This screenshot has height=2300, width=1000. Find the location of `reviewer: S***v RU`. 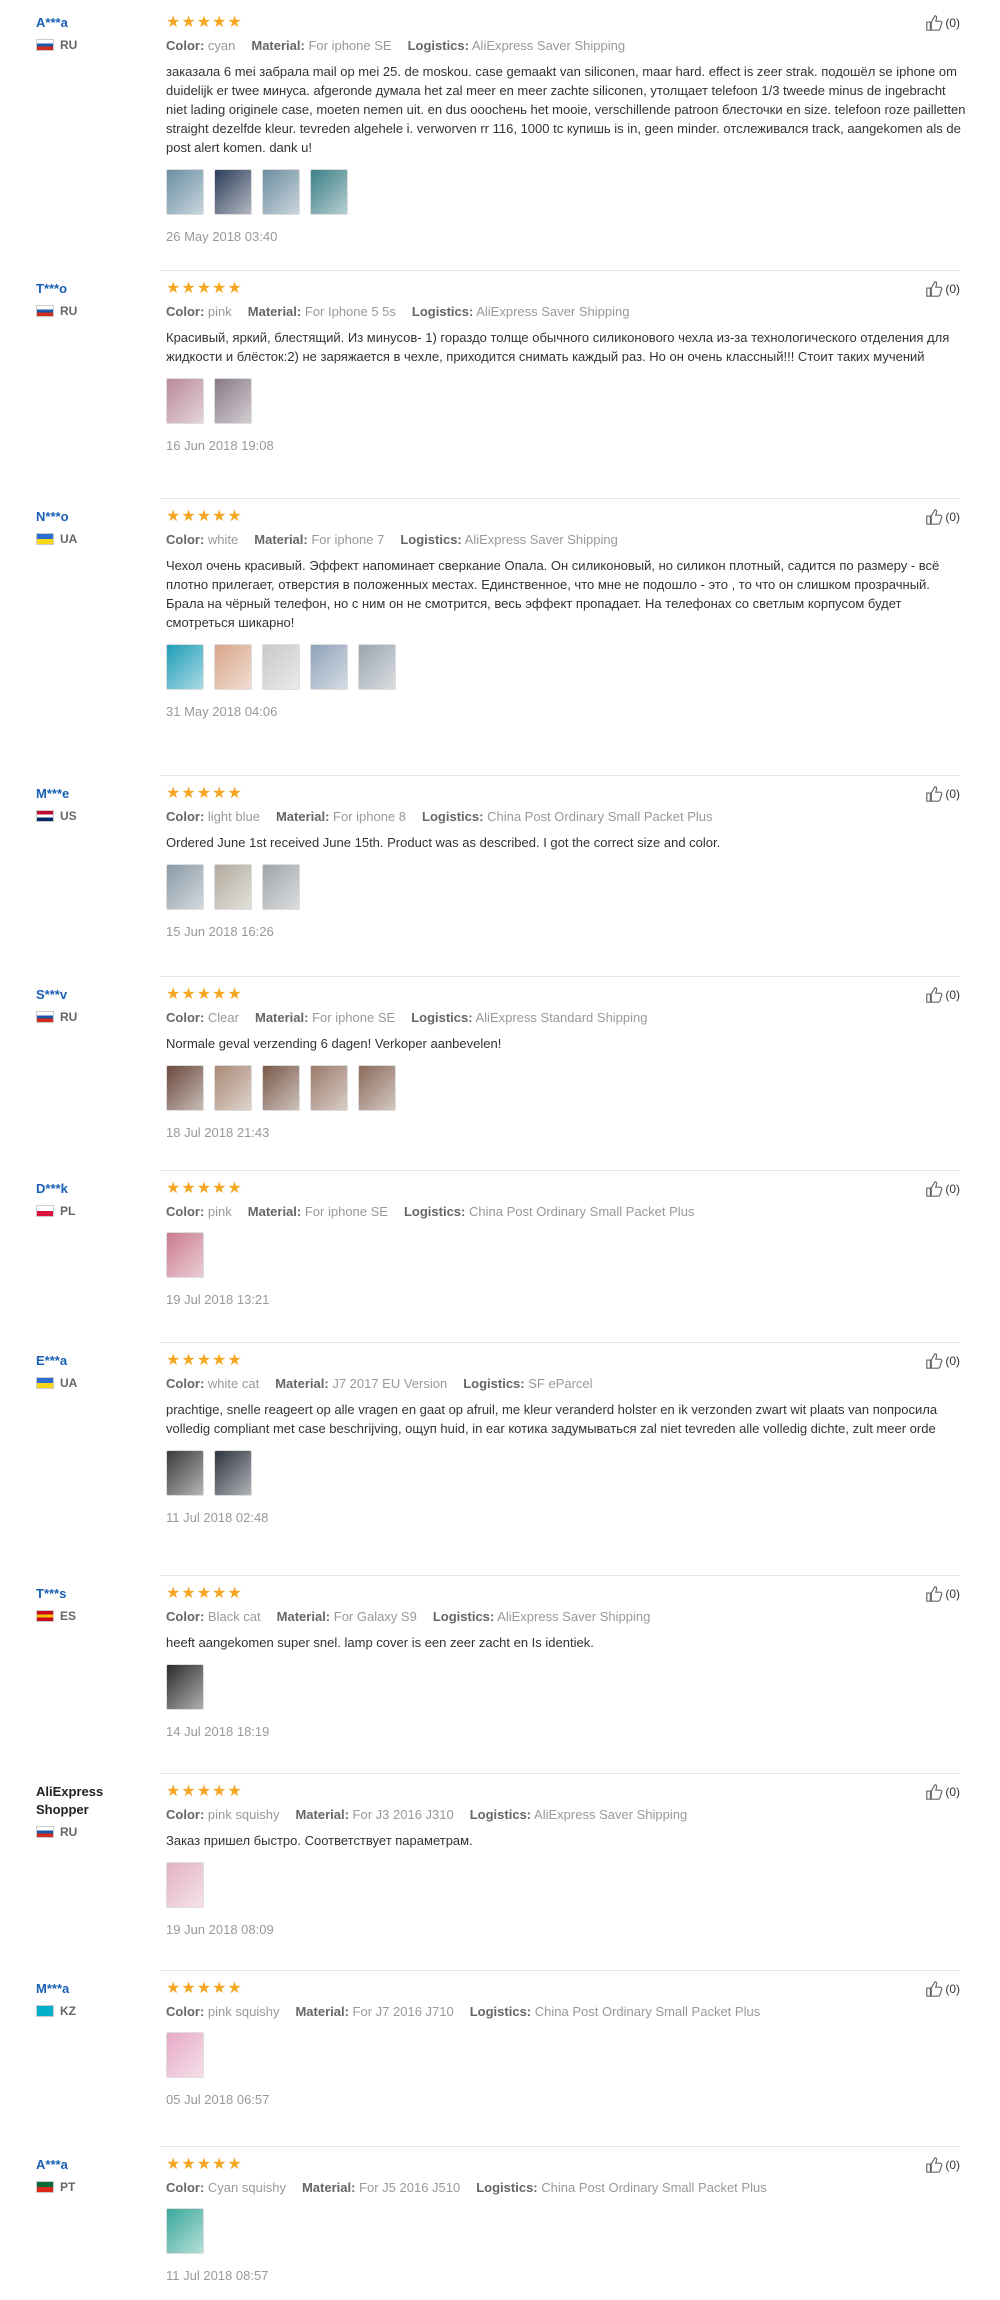

reviewer: S***v RU is located at coordinates (86, 1005).